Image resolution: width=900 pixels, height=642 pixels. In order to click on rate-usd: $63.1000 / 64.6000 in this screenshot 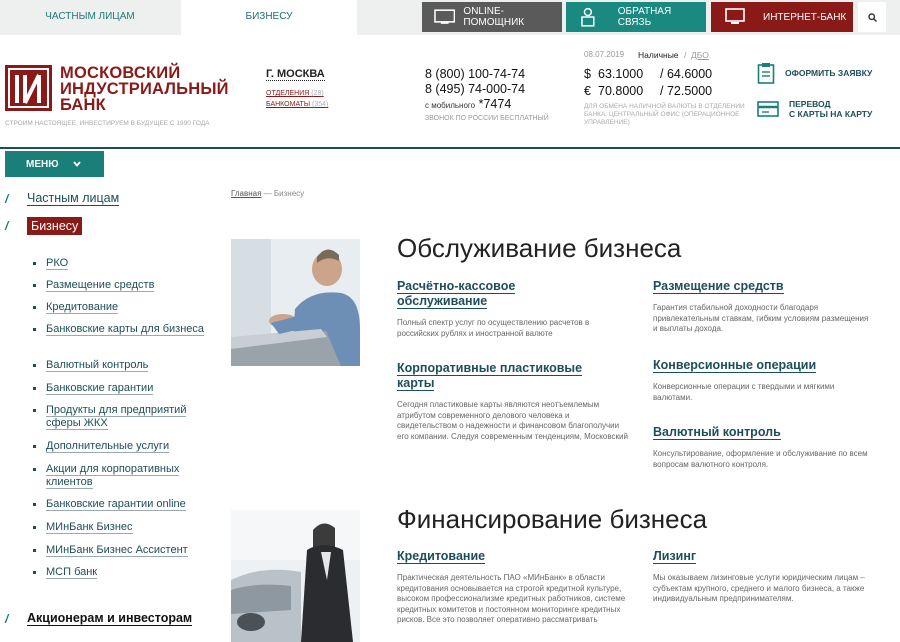, I will do `click(648, 74)`.